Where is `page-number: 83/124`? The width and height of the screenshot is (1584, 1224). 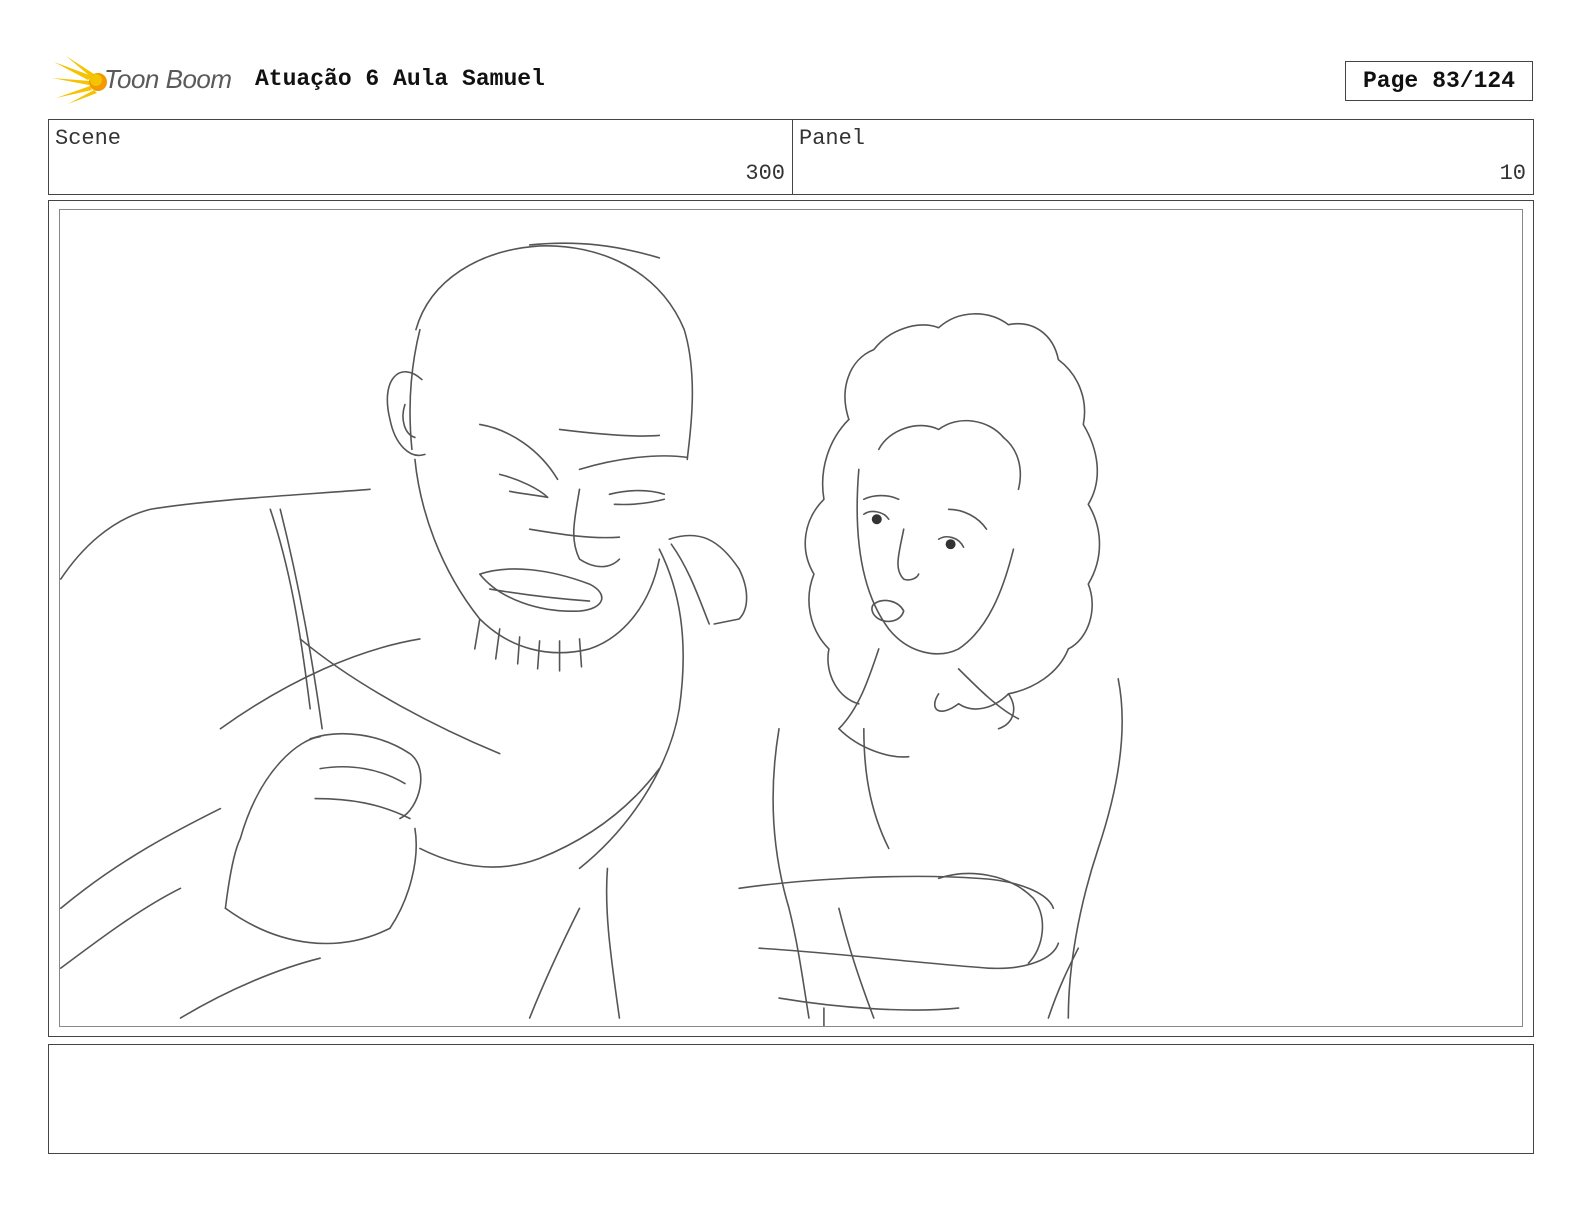 page-number: 83/124 is located at coordinates (1474, 81).